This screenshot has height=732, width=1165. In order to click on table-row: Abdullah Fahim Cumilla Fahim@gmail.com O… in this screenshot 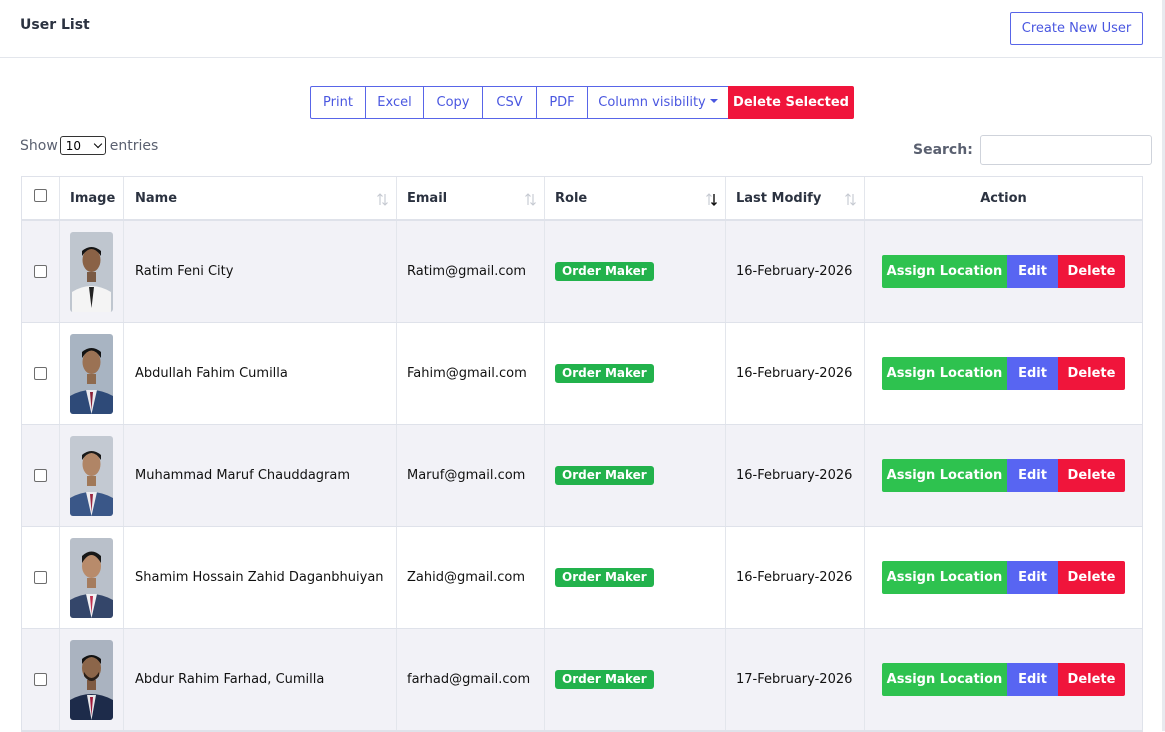, I will do `click(582, 373)`.